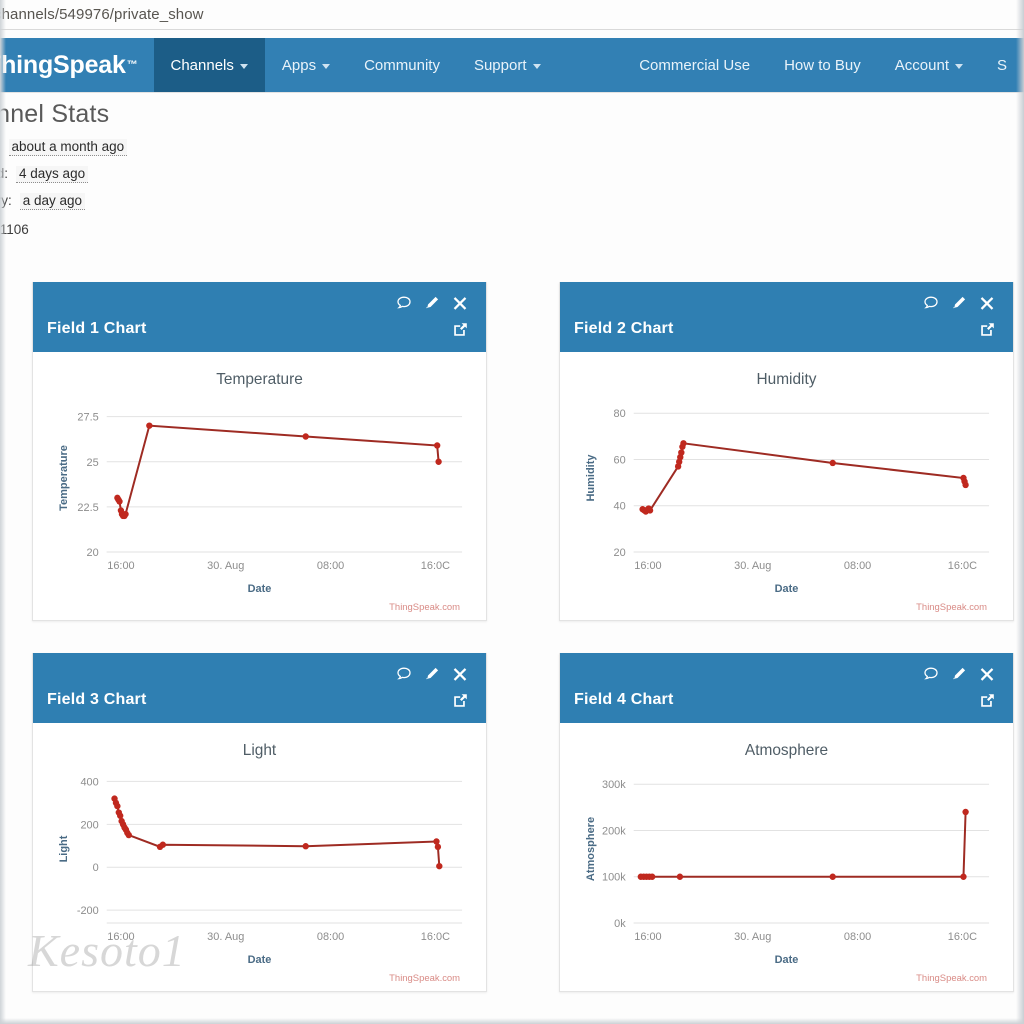 The width and height of the screenshot is (1024, 1024). I want to click on stat-row: ated:4 days ago, so click(235, 174).